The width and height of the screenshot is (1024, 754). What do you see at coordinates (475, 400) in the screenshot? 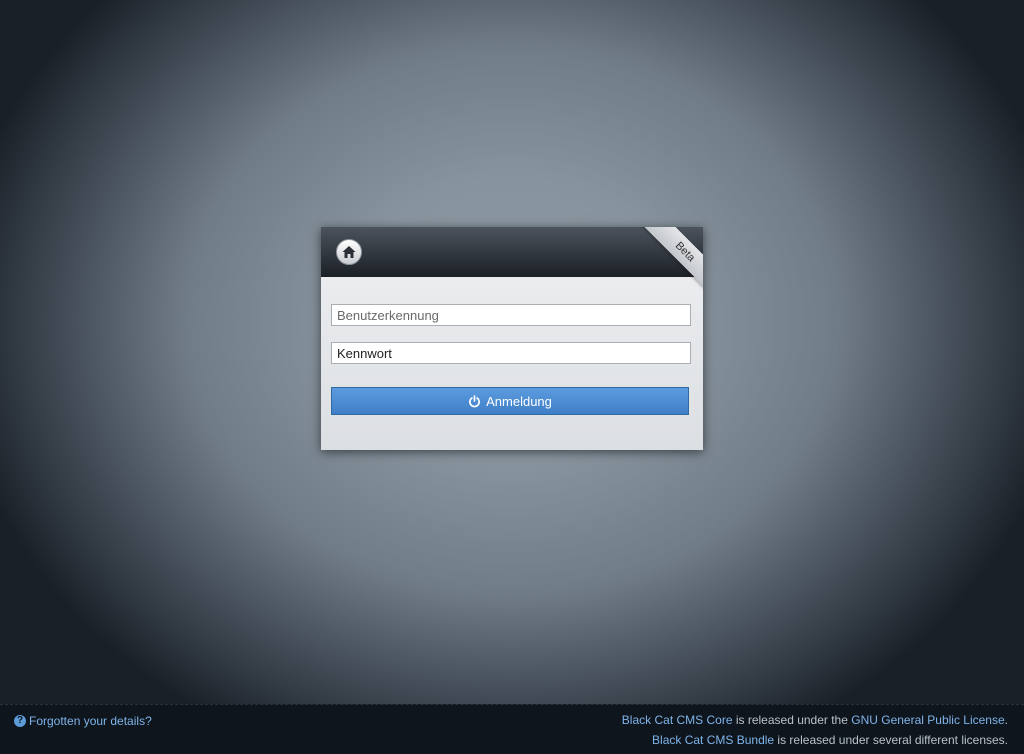
I see `power-icon` at bounding box center [475, 400].